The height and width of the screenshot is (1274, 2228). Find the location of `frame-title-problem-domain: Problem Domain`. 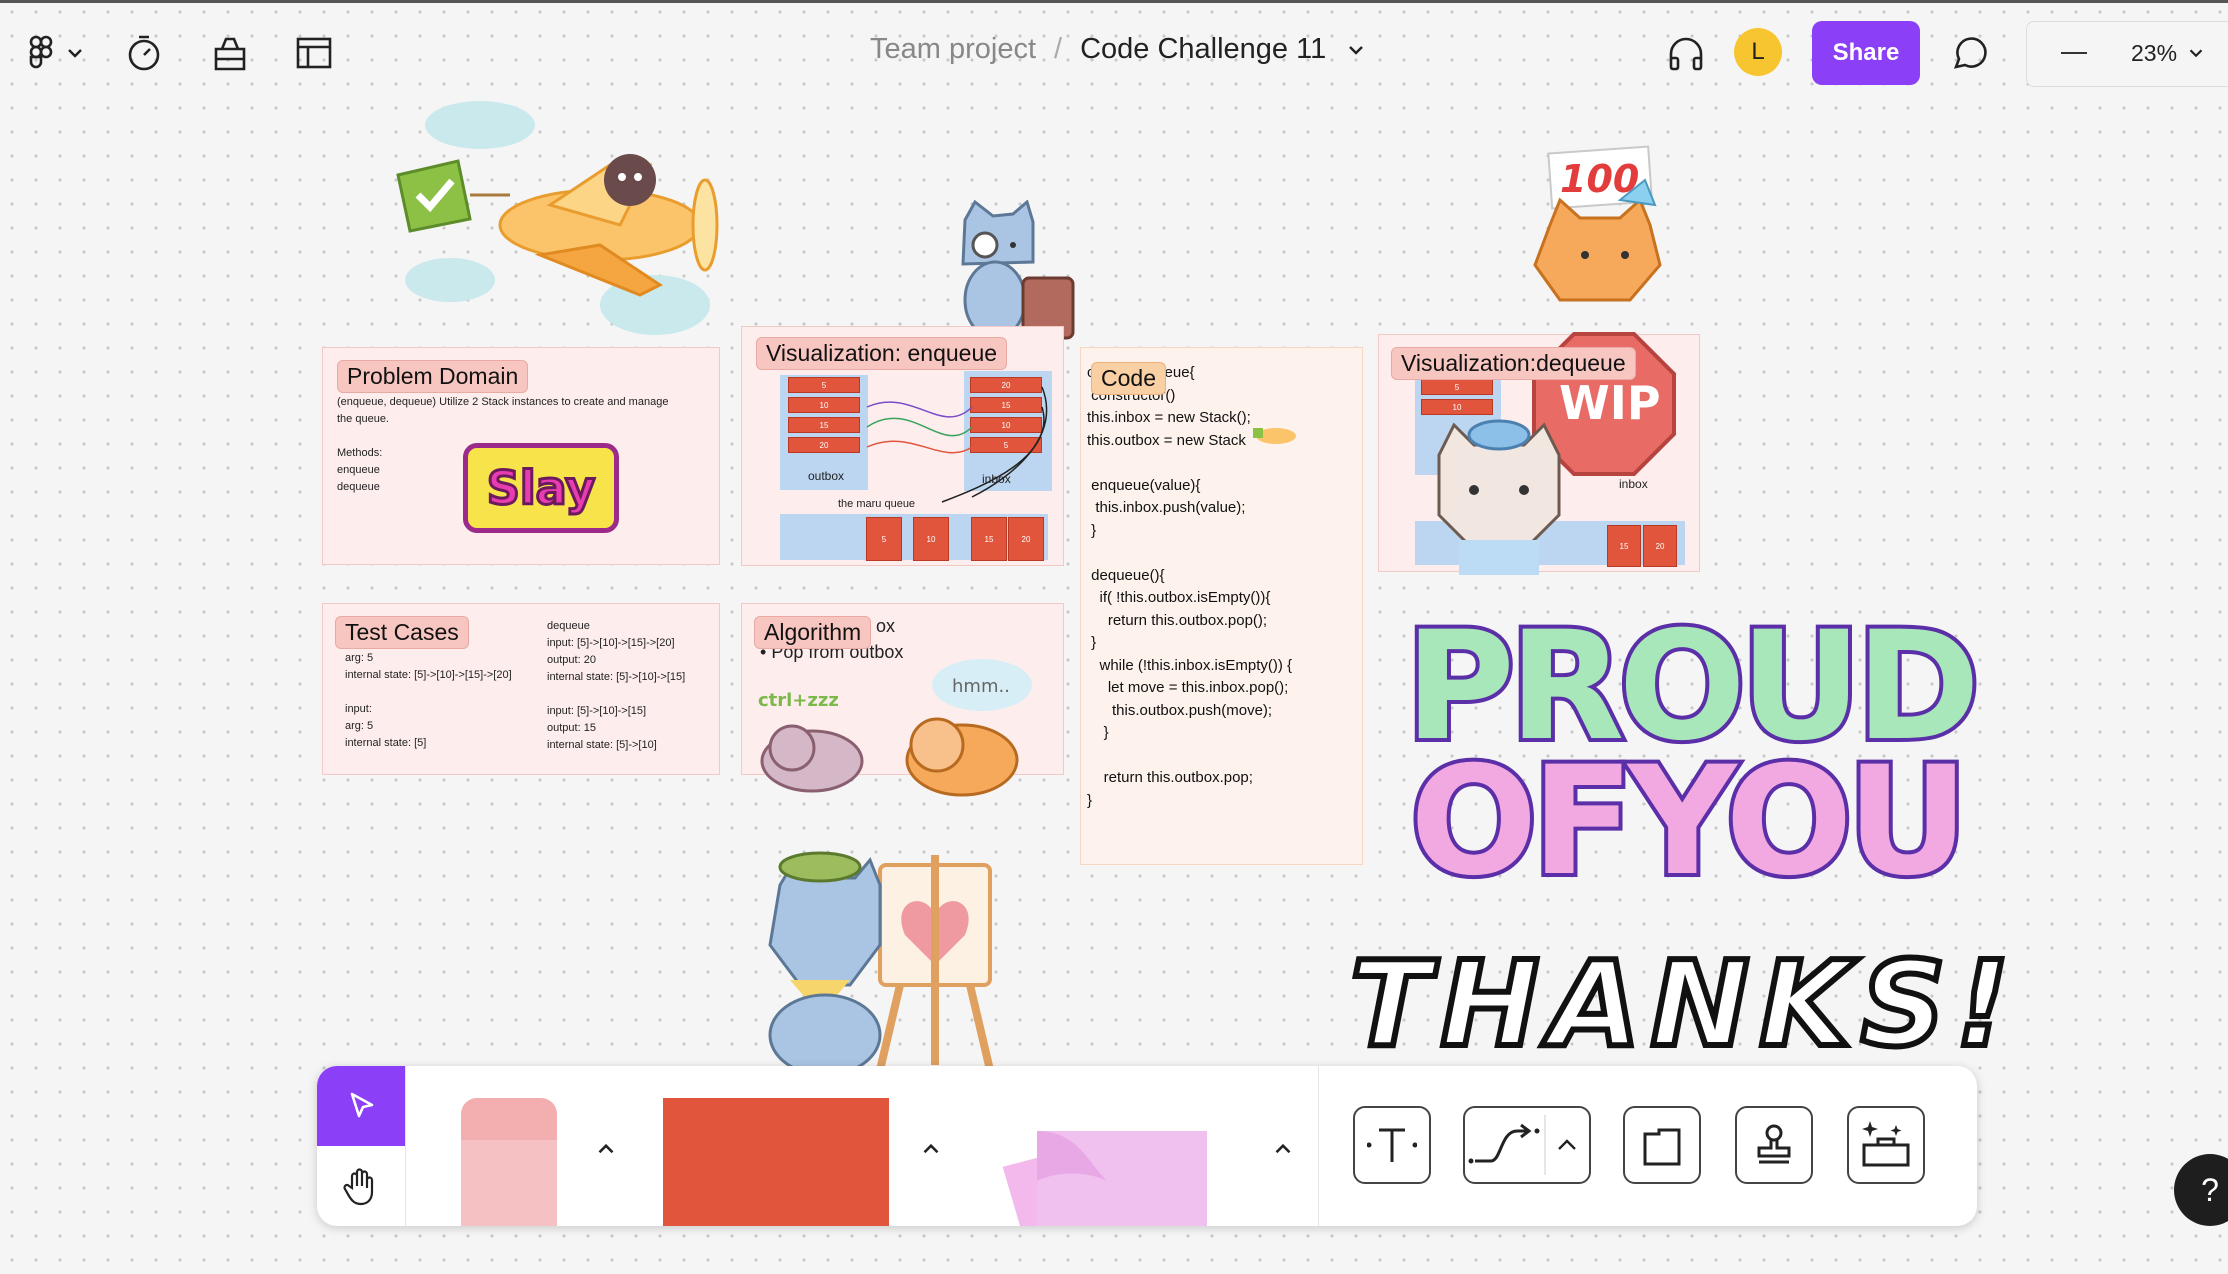

frame-title-problem-domain: Problem Domain is located at coordinates (433, 376).